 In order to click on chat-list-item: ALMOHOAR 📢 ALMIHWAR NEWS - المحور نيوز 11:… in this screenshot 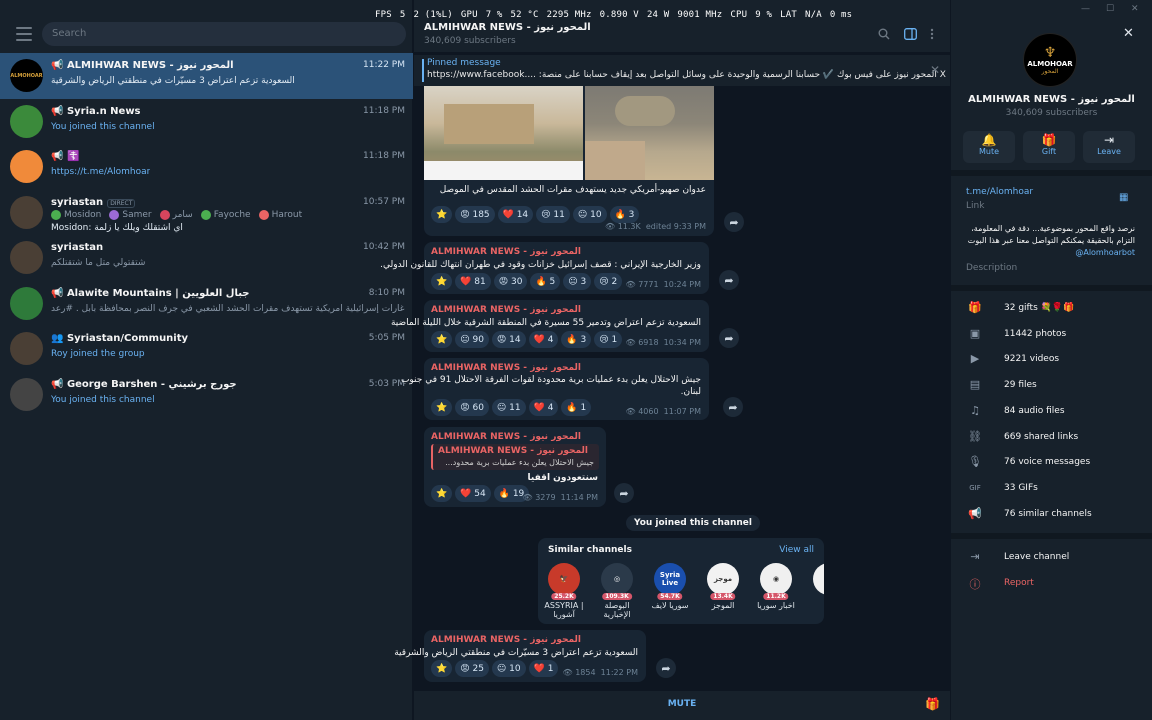, I will do `click(206, 76)`.